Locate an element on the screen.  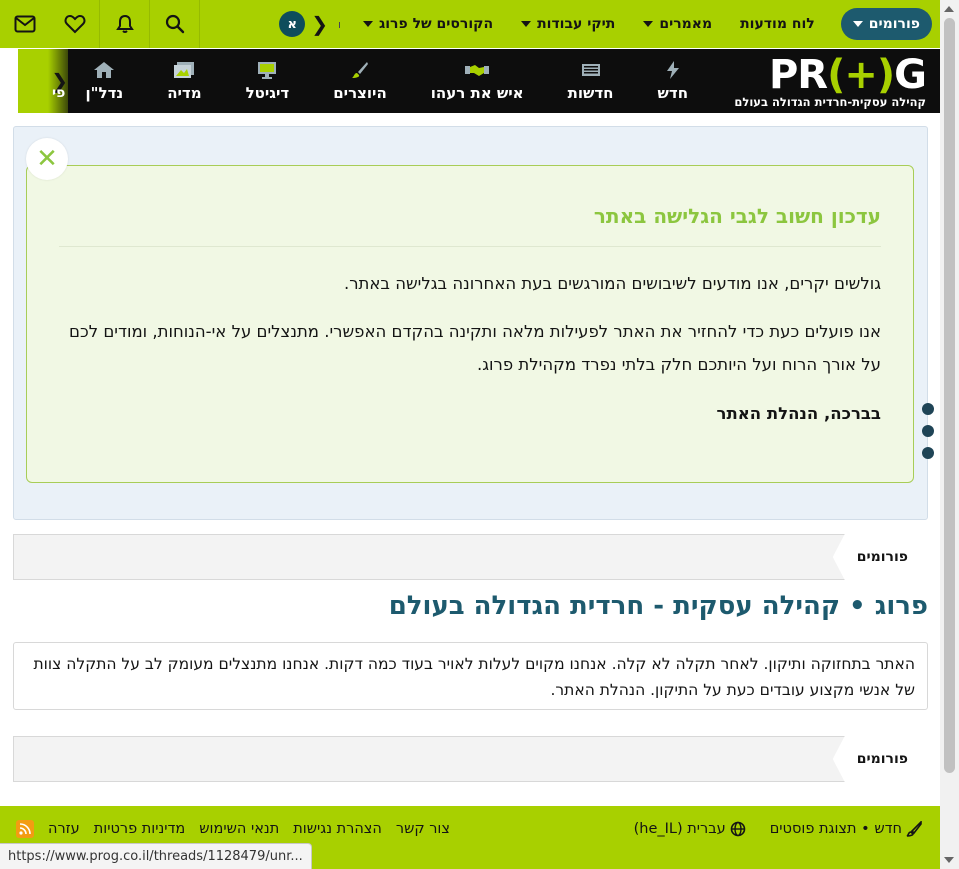
category-new: חדש is located at coordinates (673, 81).